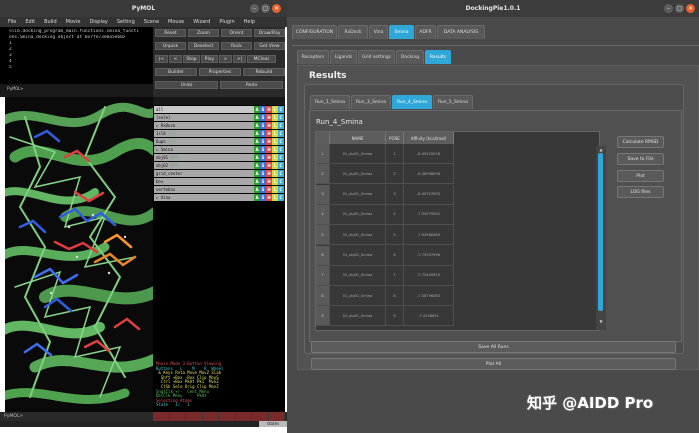  Describe the element at coordinates (203, 33) in the screenshot. I see `zoom-button: Zoom` at that location.